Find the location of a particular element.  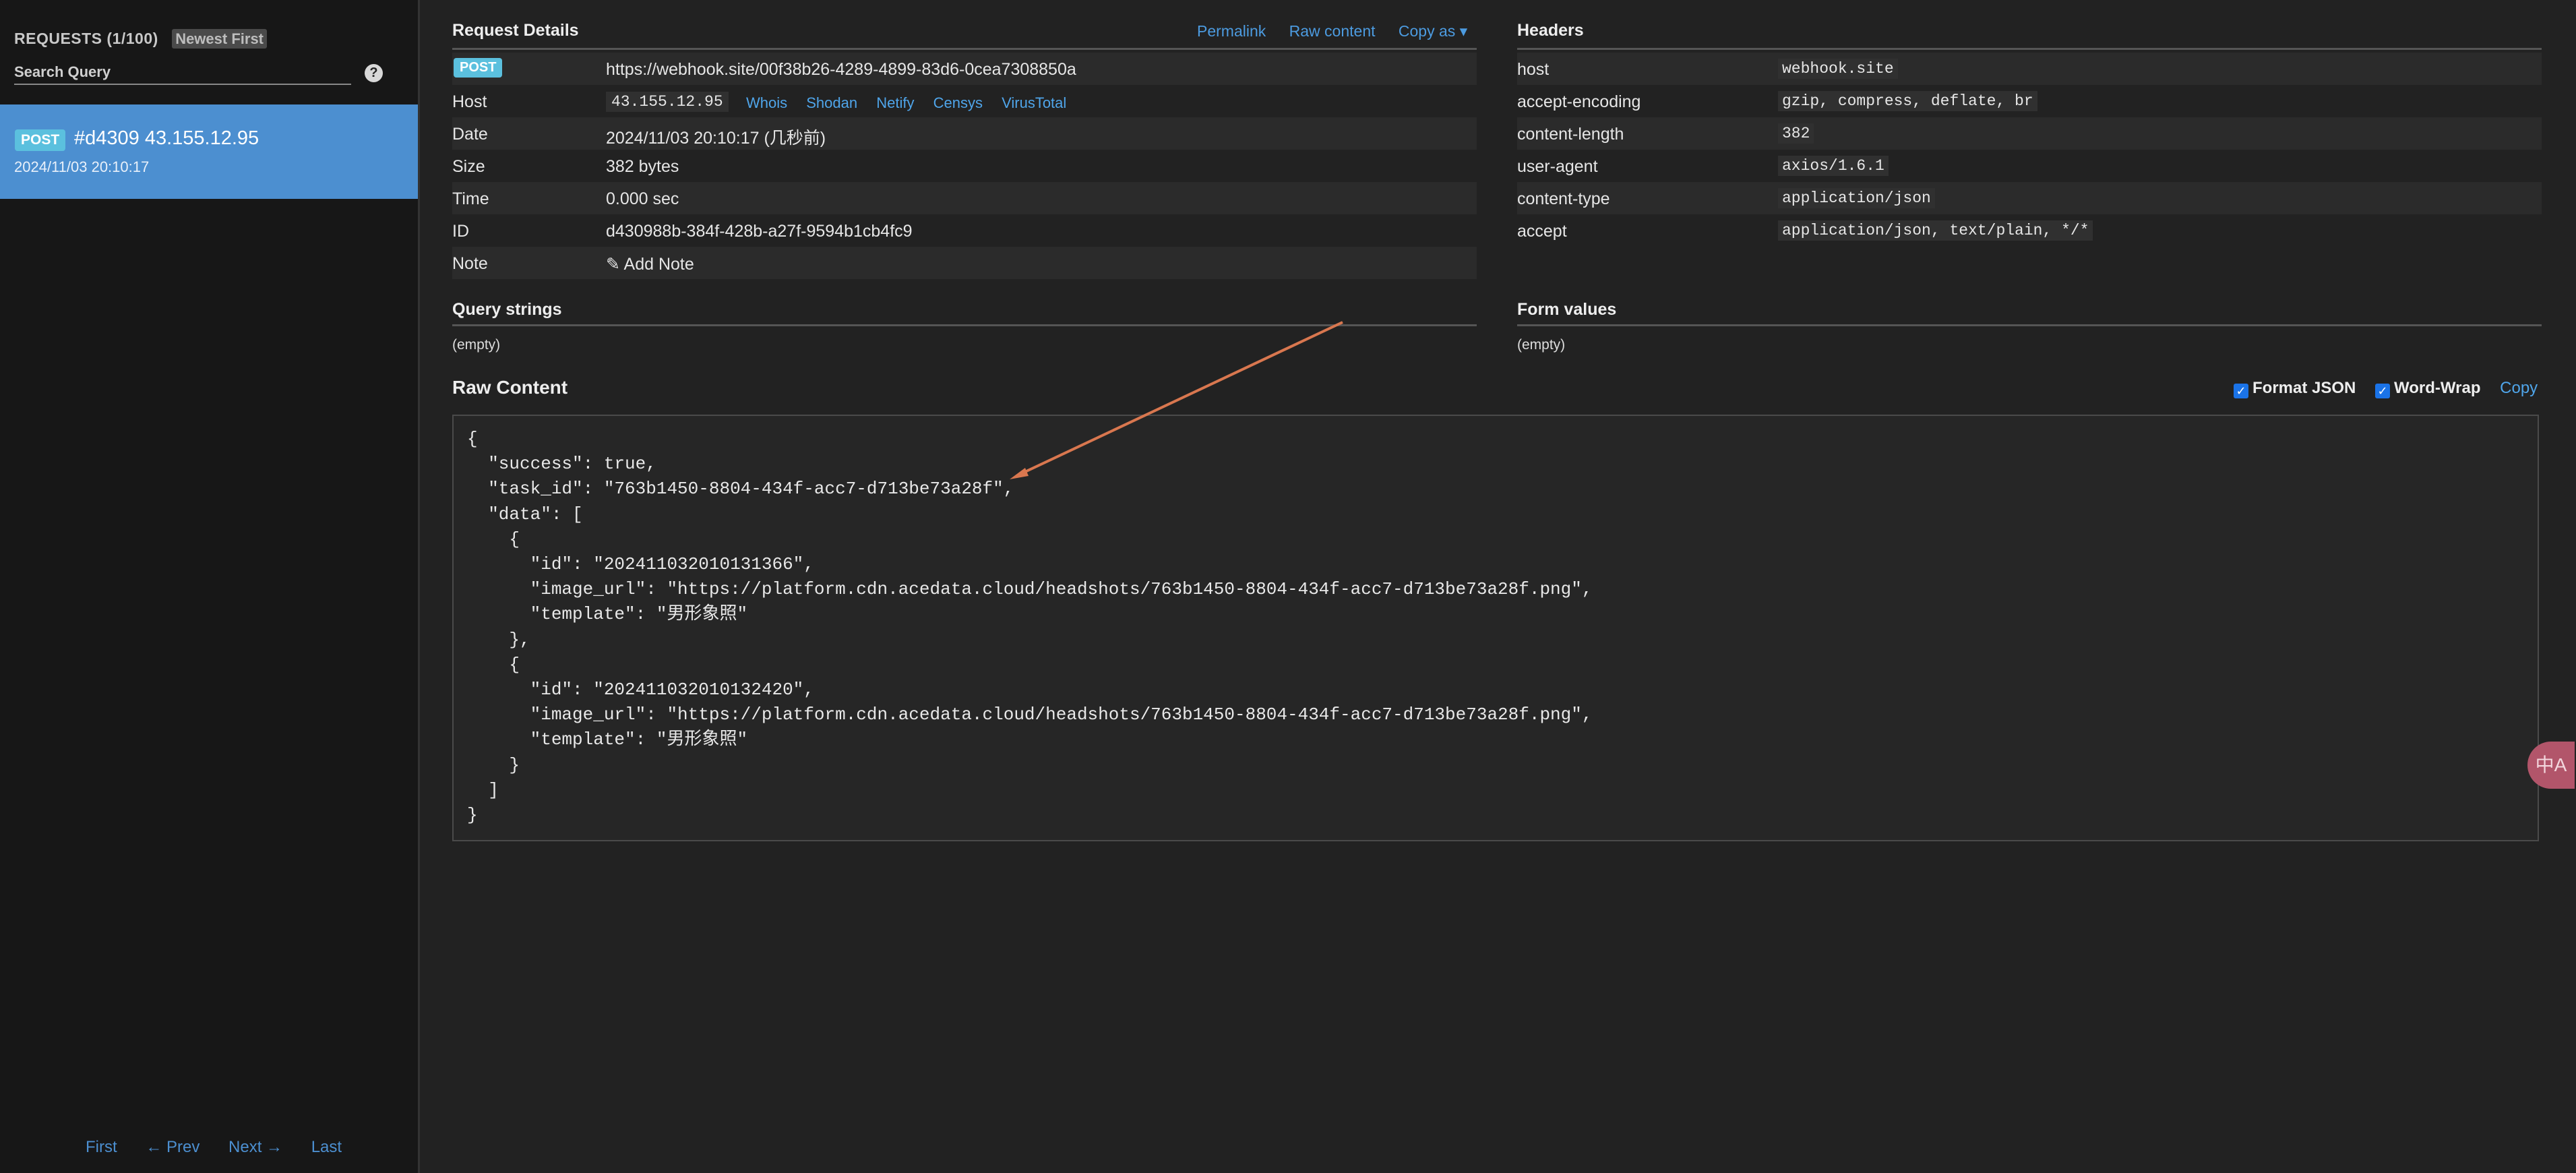

arrow-line is located at coordinates (1180, 399).